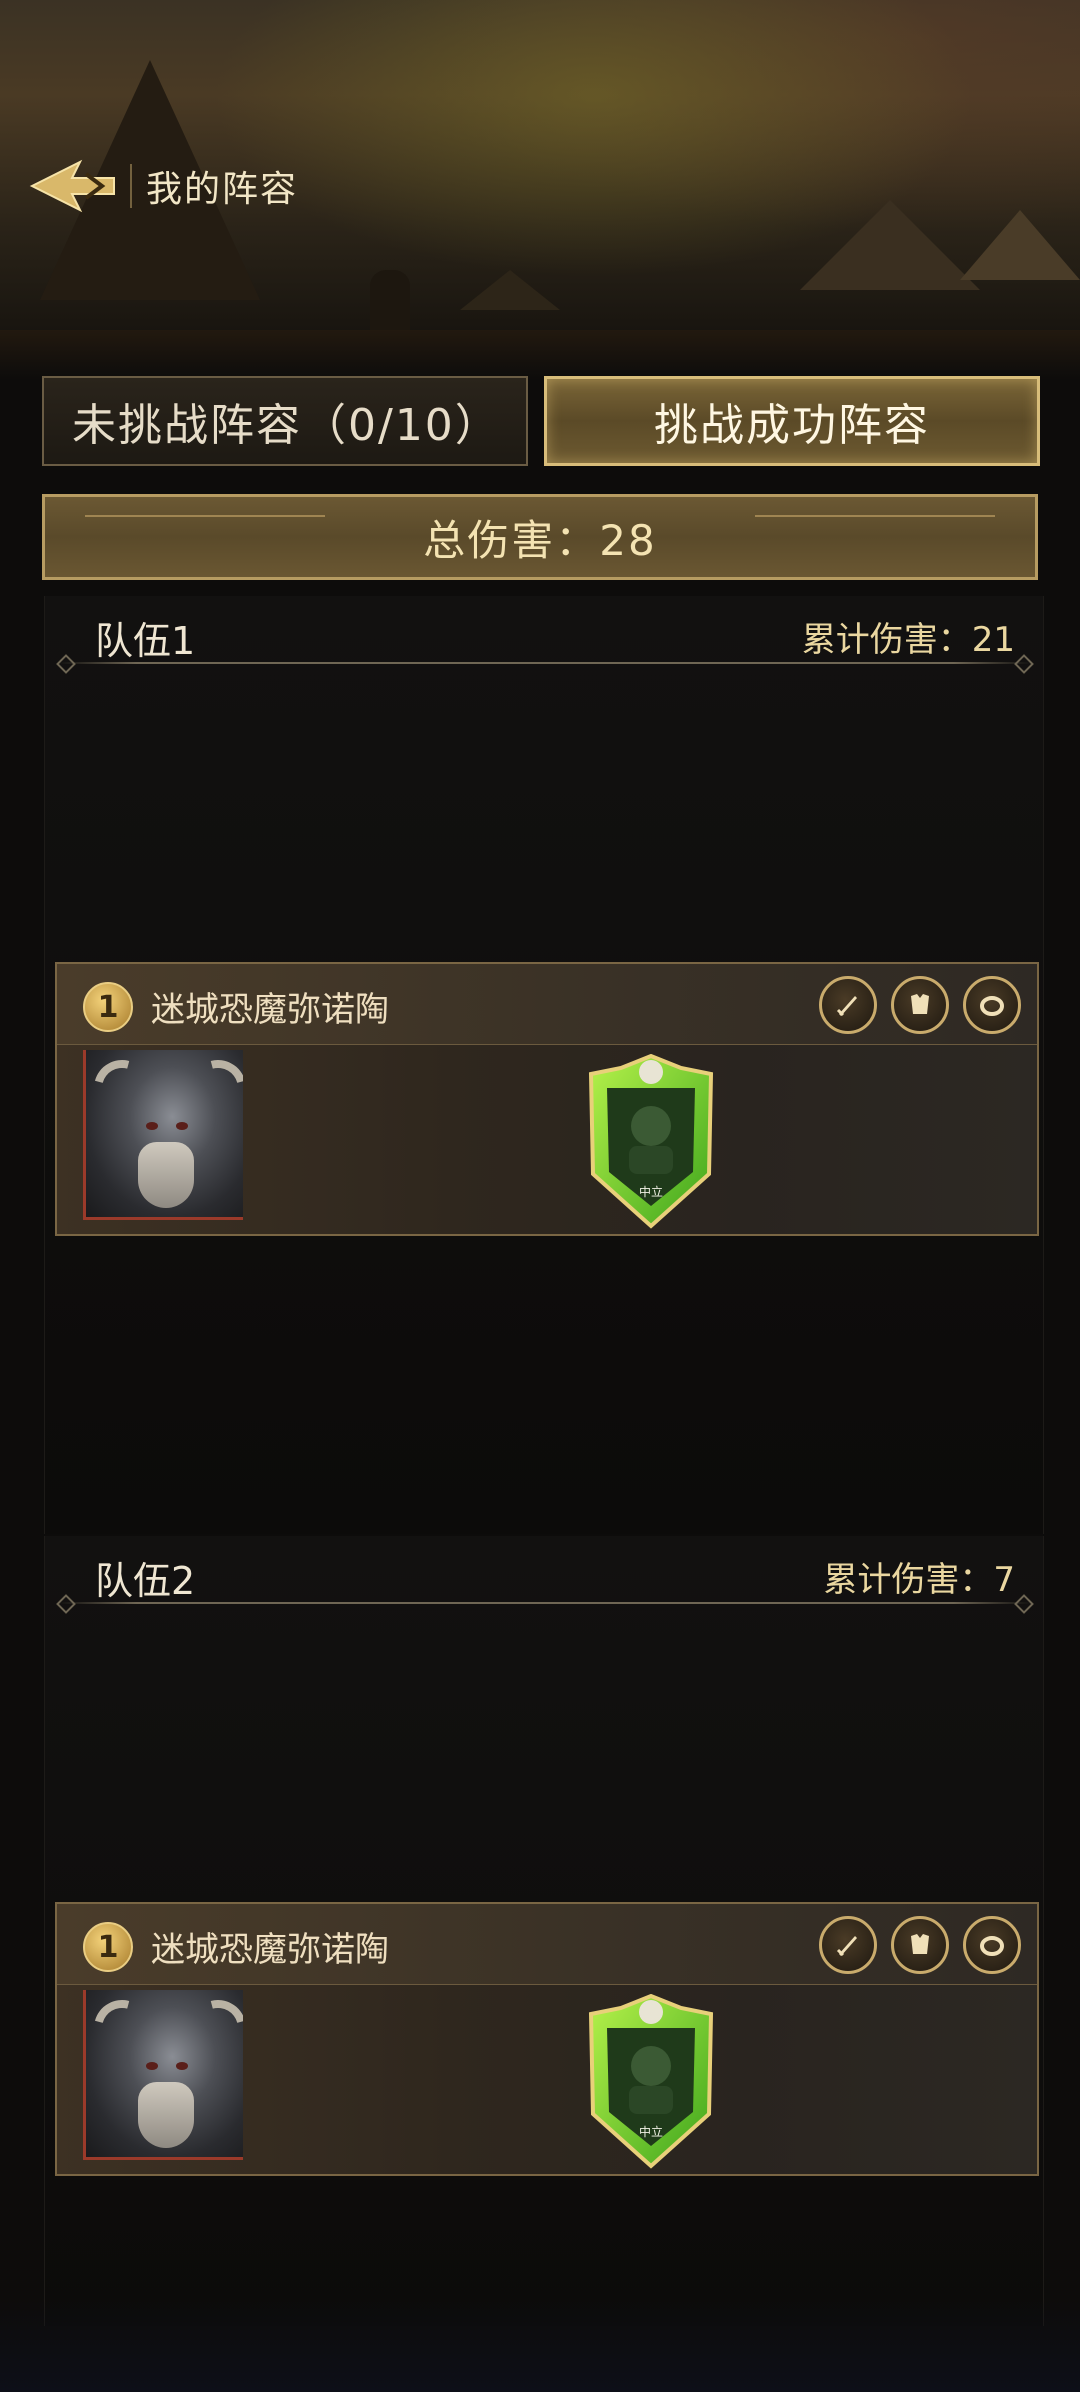 This screenshot has height=2392, width=1080. Describe the element at coordinates (541, 422) in the screenshot. I see `tab-bar: 未挑战阵容（0/10） 挑战成功阵容` at that location.